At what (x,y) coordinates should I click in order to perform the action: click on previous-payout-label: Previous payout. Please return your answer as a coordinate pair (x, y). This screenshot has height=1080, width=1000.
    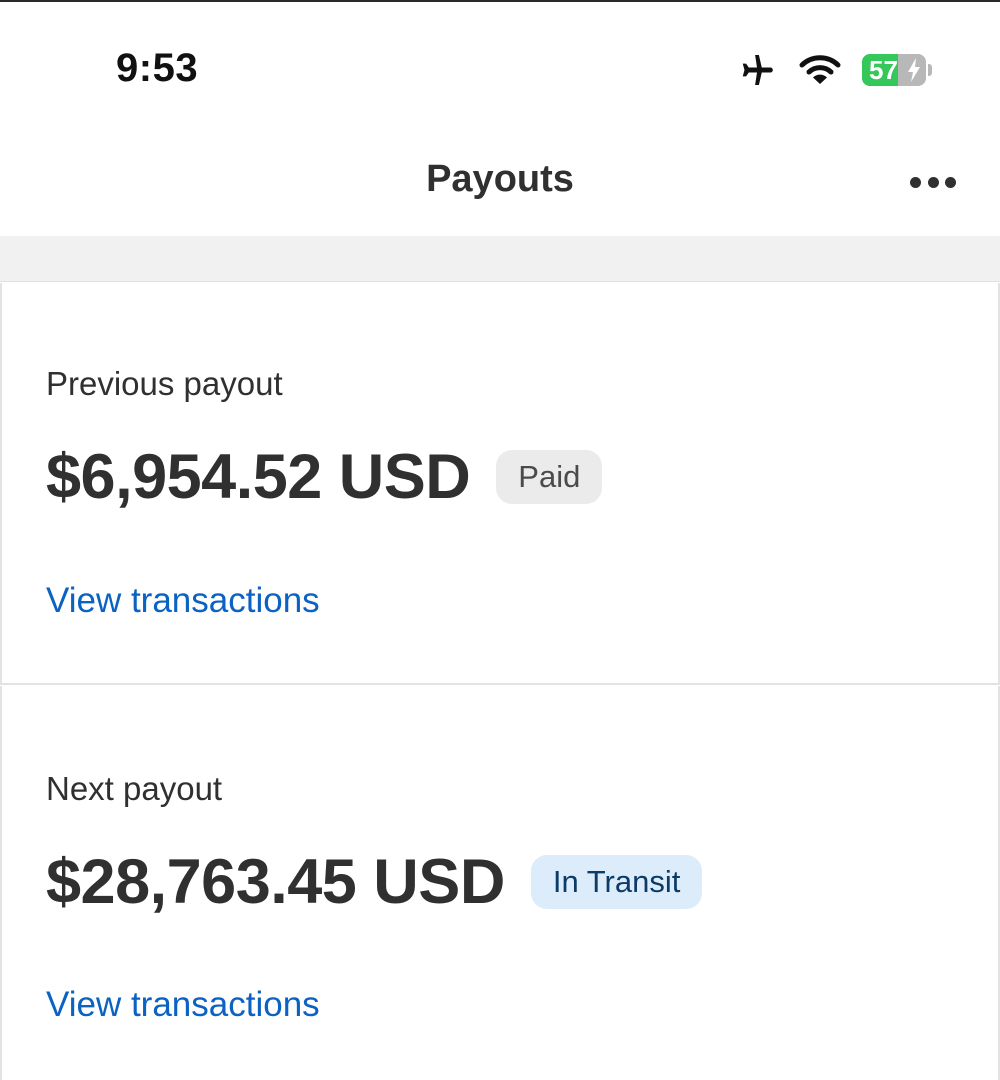
    Looking at the image, I should click on (164, 383).